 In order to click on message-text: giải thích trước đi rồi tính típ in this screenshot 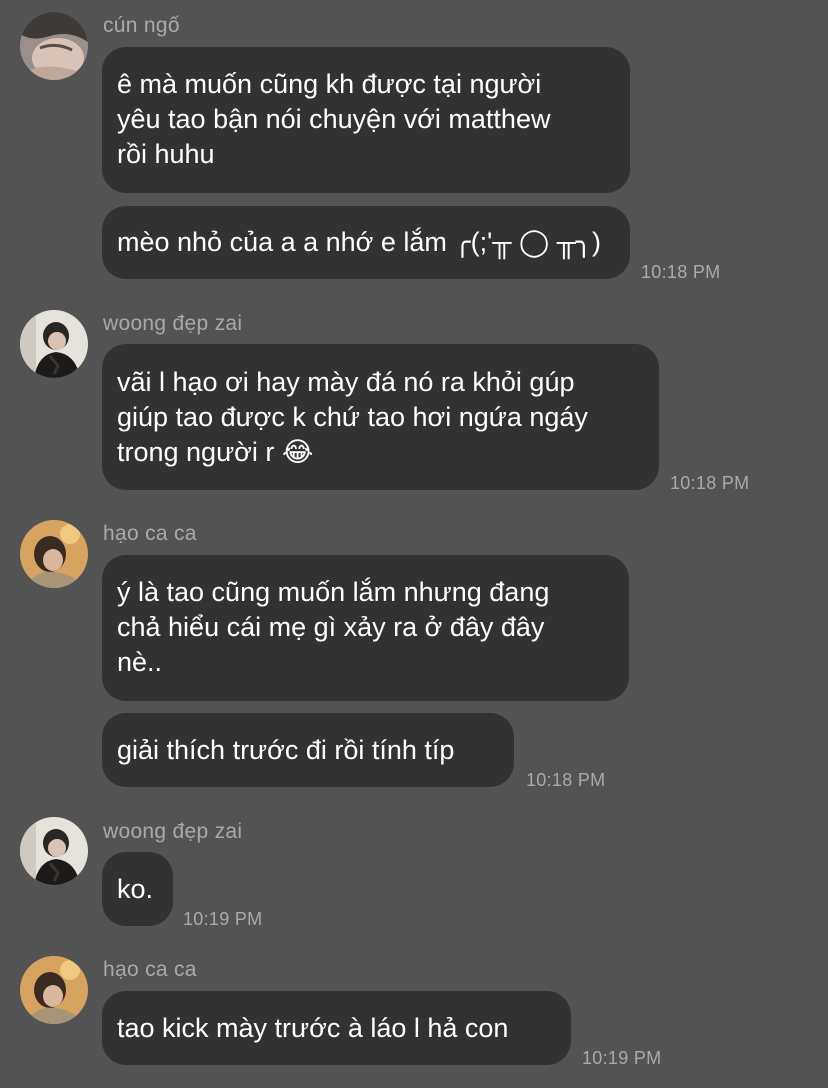, I will do `click(286, 750)`.